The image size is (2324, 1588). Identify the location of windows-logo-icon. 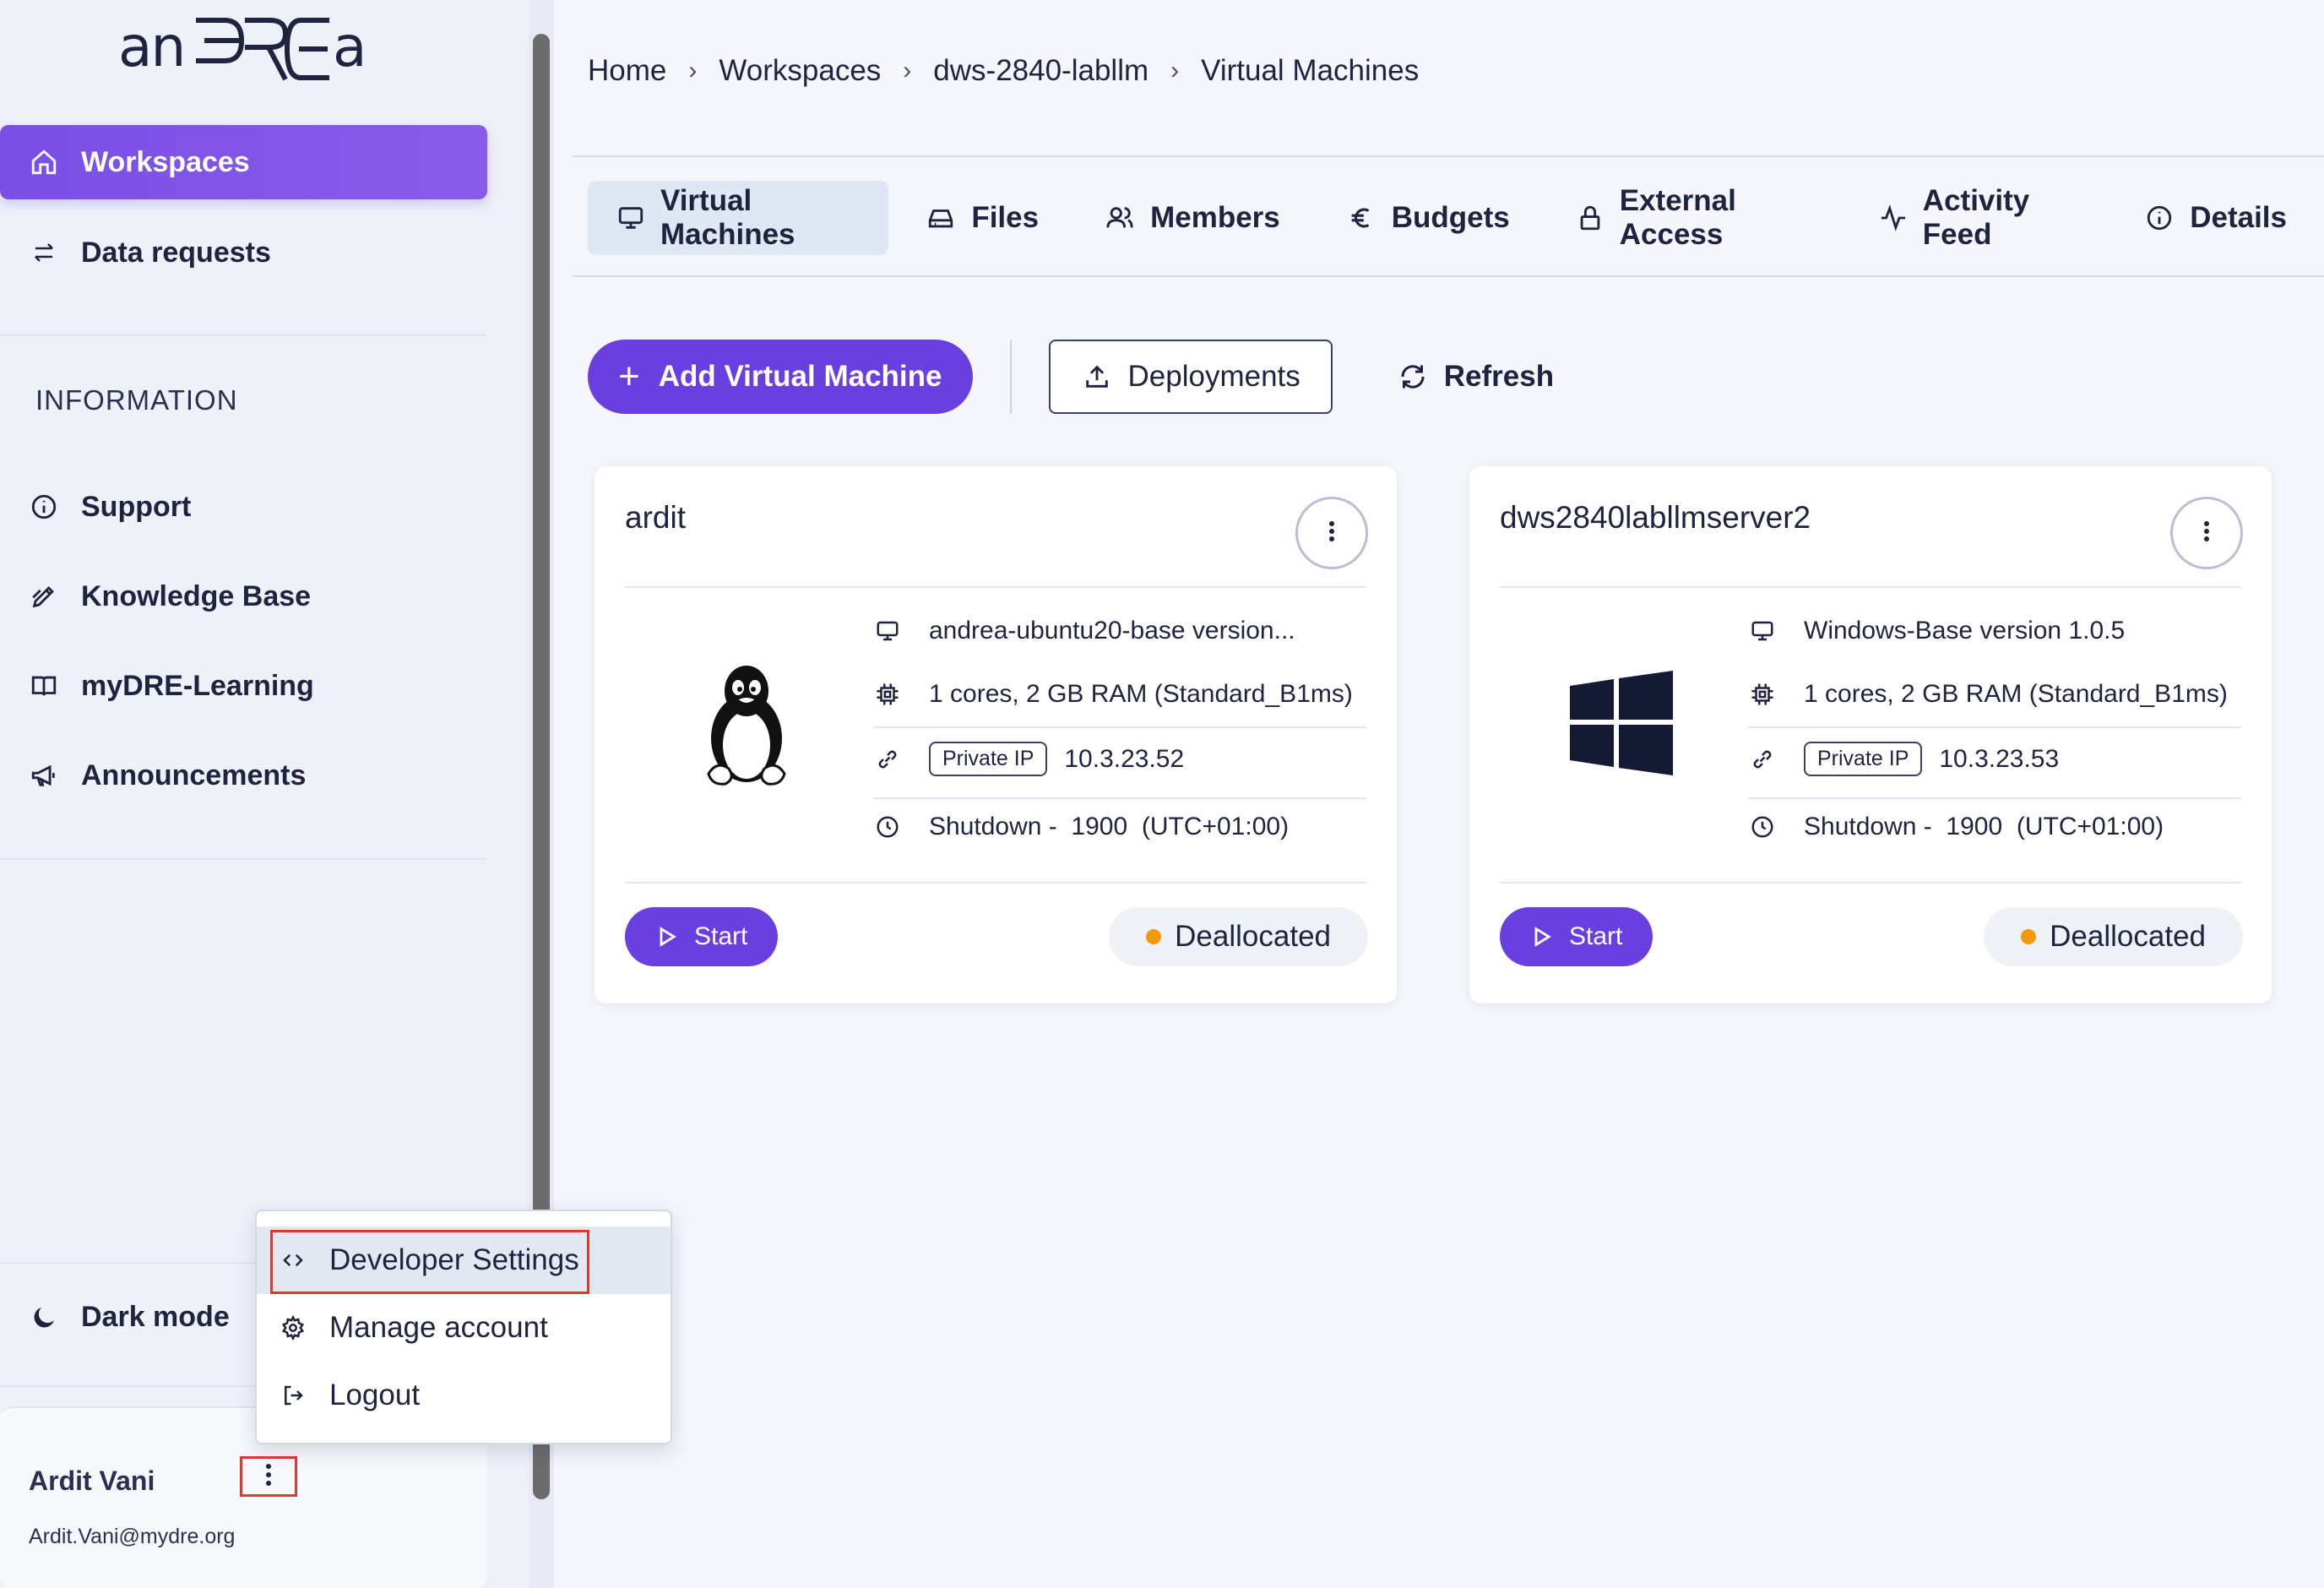
(1621, 724).